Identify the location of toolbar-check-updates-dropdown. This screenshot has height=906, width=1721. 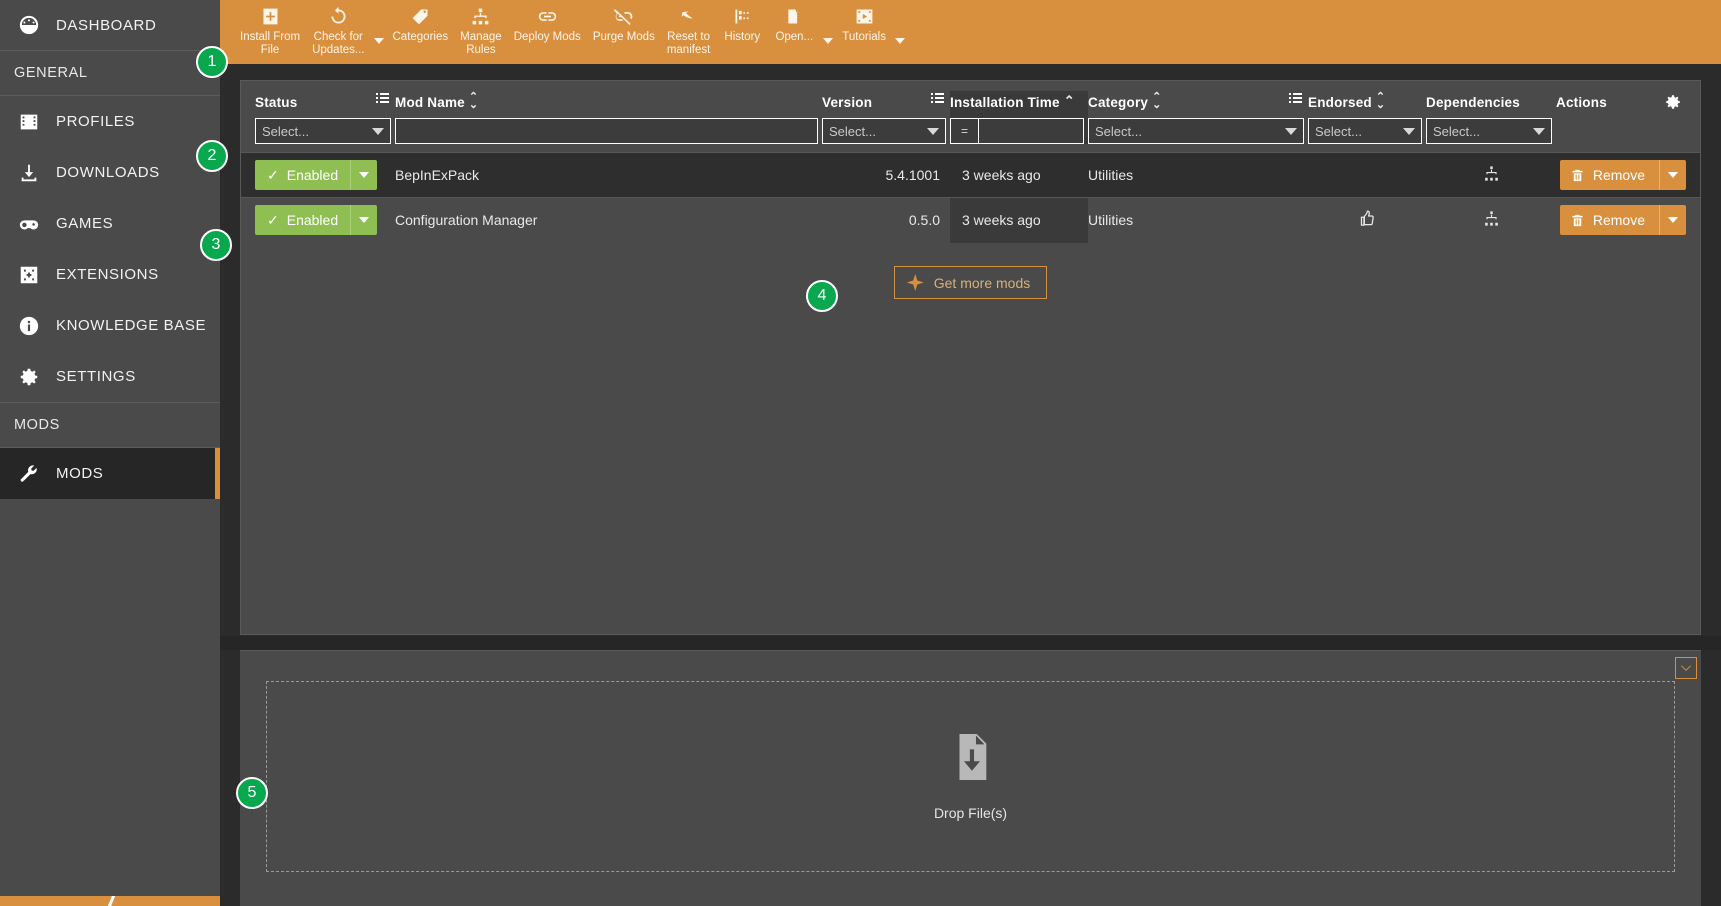
(379, 32).